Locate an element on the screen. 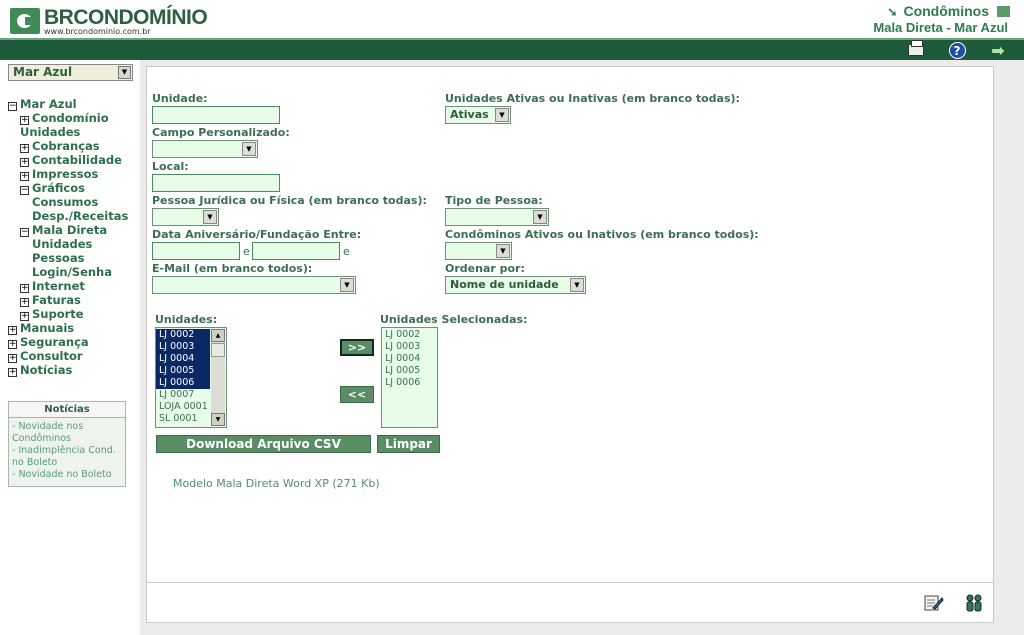  list-item: SL 0001 is located at coordinates (183, 419).